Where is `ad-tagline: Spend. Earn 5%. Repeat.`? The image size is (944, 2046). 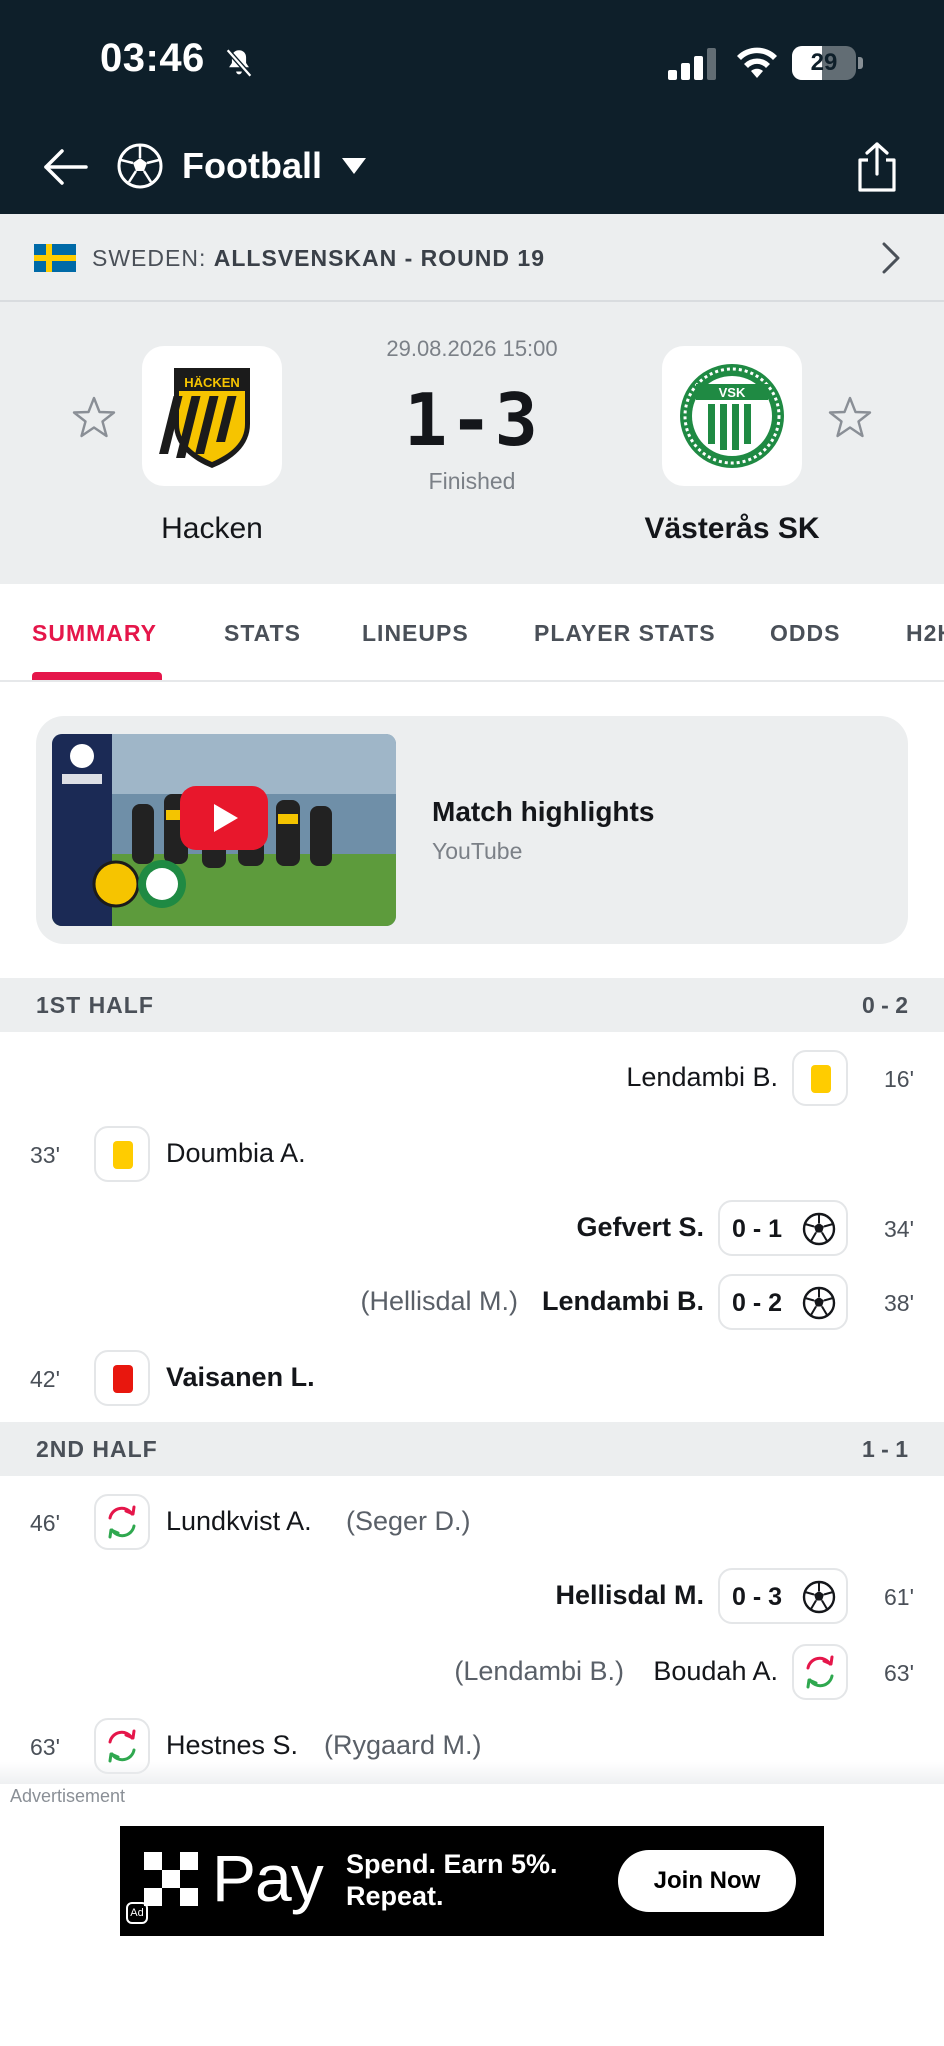 ad-tagline: Spend. Earn 5%. Repeat. is located at coordinates (452, 1880).